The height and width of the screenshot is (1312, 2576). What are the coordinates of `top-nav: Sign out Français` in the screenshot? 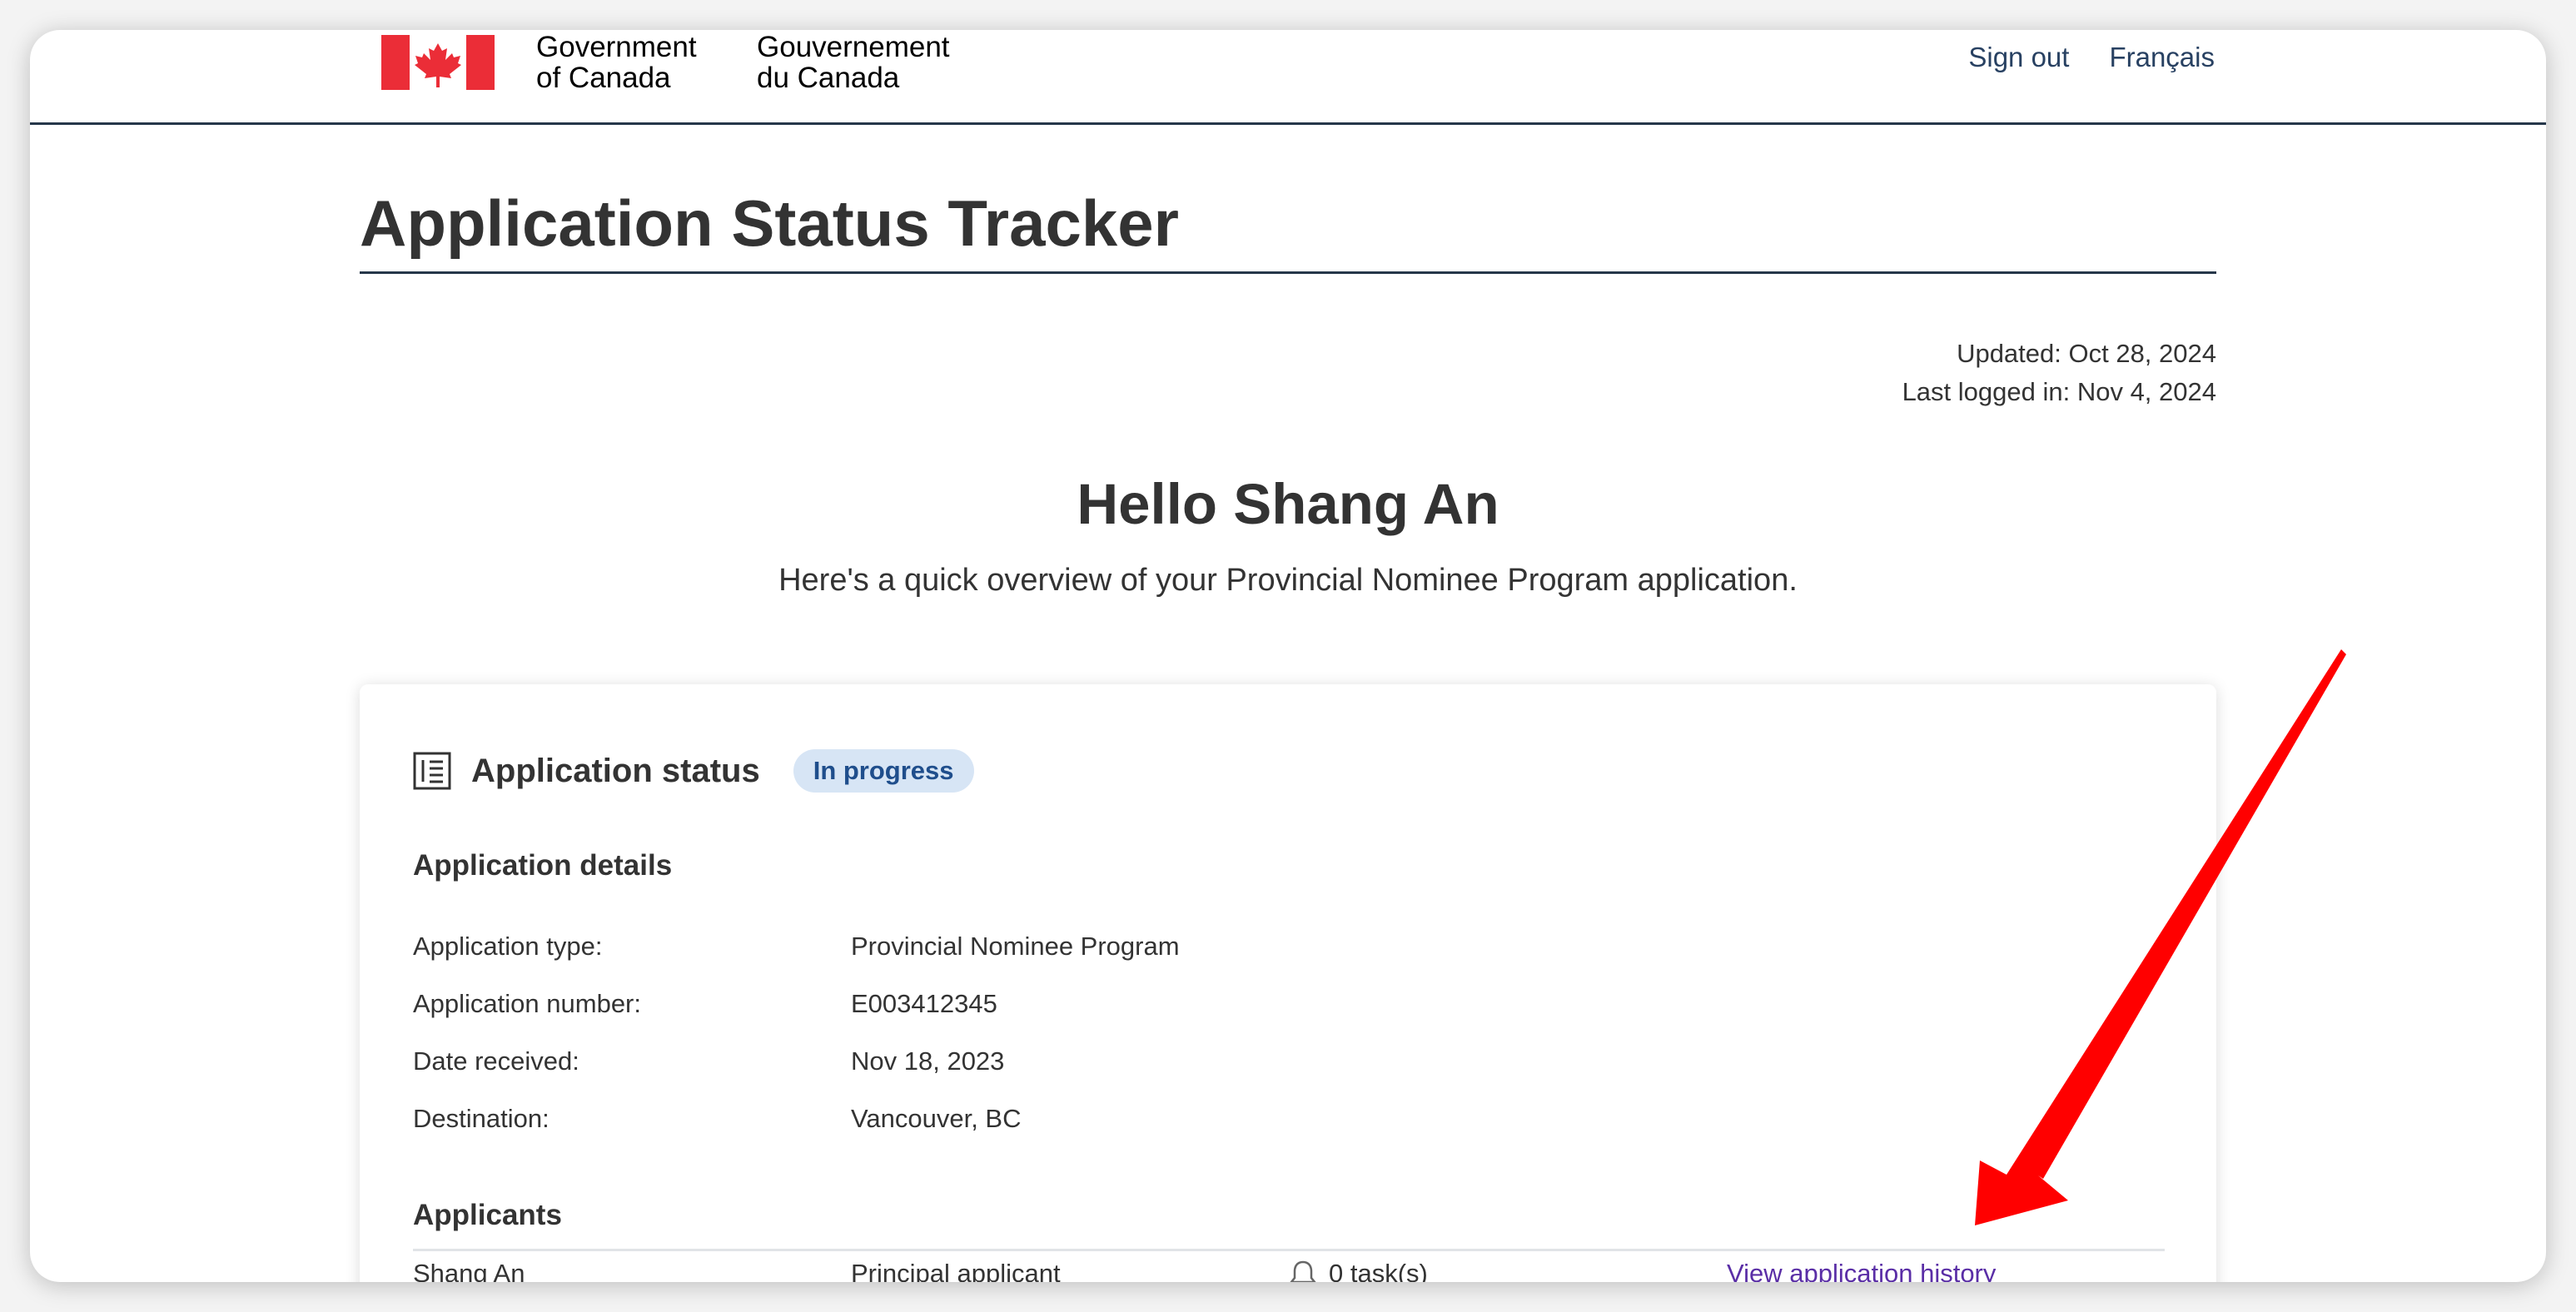 It's located at (2091, 57).